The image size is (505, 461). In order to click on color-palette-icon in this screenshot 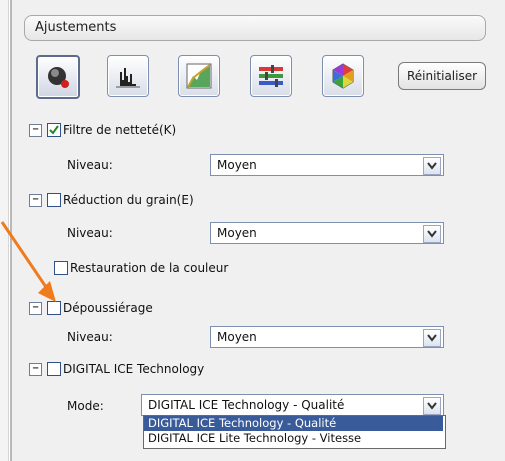, I will do `click(343, 76)`.